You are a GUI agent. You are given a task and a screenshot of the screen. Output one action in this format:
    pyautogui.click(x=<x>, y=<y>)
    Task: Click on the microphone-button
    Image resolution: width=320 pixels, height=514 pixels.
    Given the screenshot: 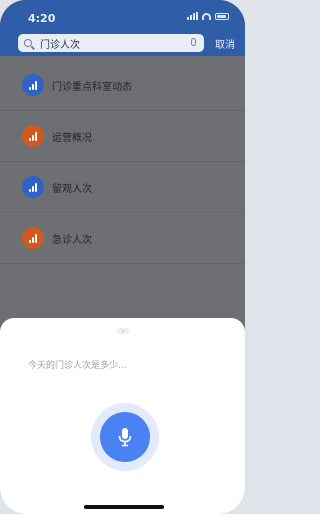 What is the action you would take?
    pyautogui.click(x=125, y=437)
    